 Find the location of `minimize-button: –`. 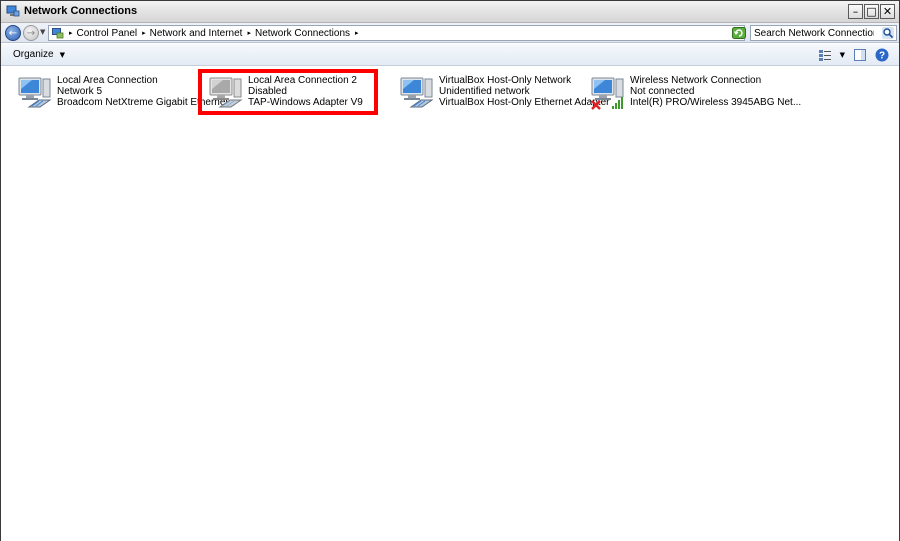

minimize-button: – is located at coordinates (855, 11).